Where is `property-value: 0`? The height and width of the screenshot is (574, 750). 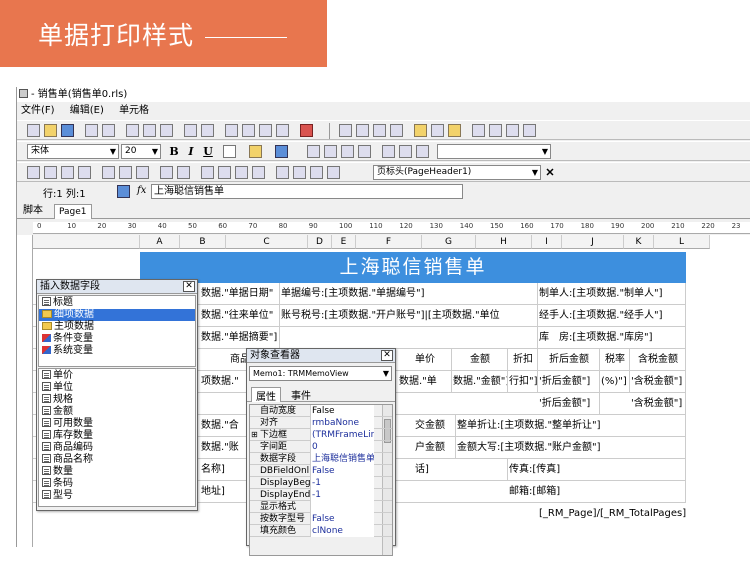 property-value: 0 is located at coordinates (342, 447).